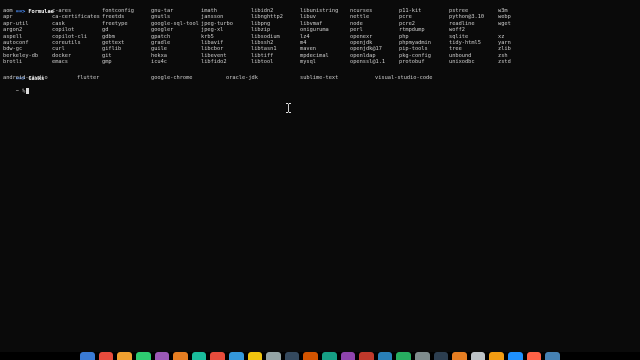  What do you see at coordinates (159, 62) in the screenshot?
I see `formula-item: icu4c` at bounding box center [159, 62].